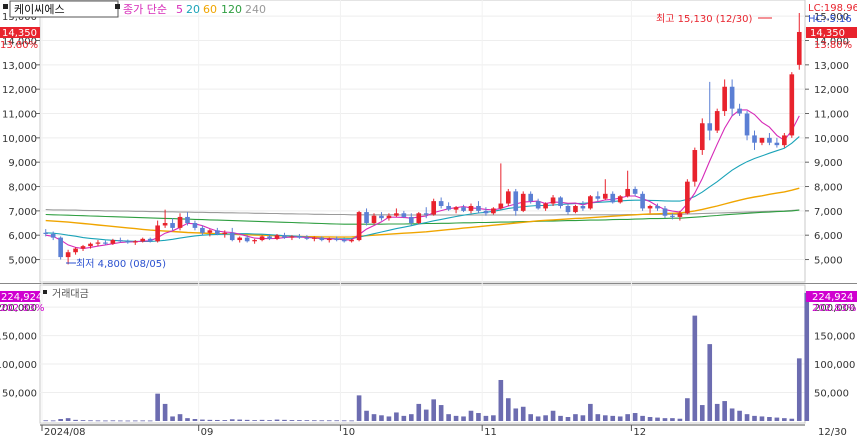 This screenshot has height=441, width=857. What do you see at coordinates (348, 432) in the screenshot?
I see `x-tick-label: 10` at bounding box center [348, 432].